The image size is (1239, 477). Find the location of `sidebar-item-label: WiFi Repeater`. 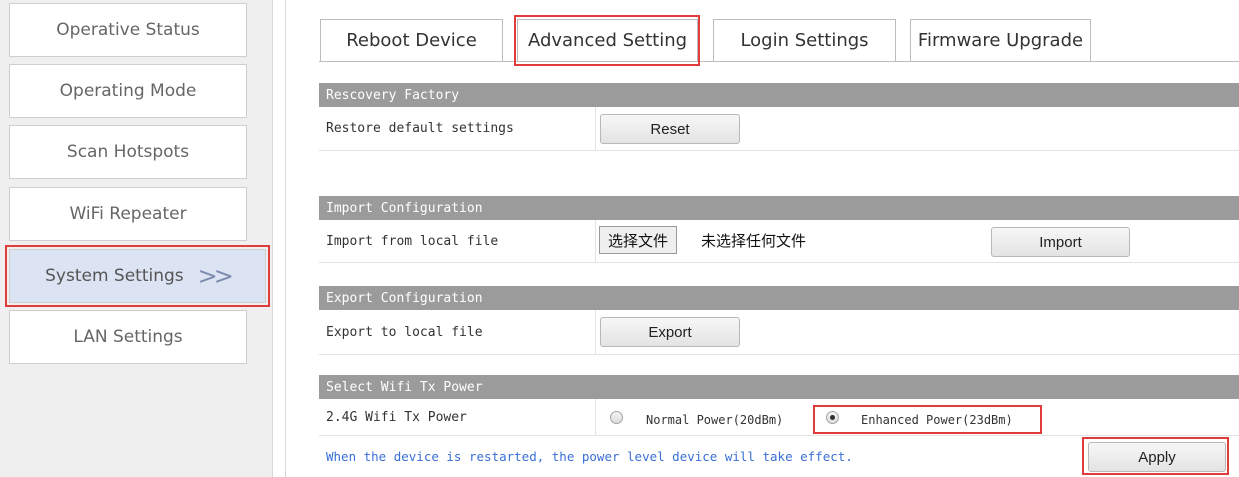

sidebar-item-label: WiFi Repeater is located at coordinates (128, 214).